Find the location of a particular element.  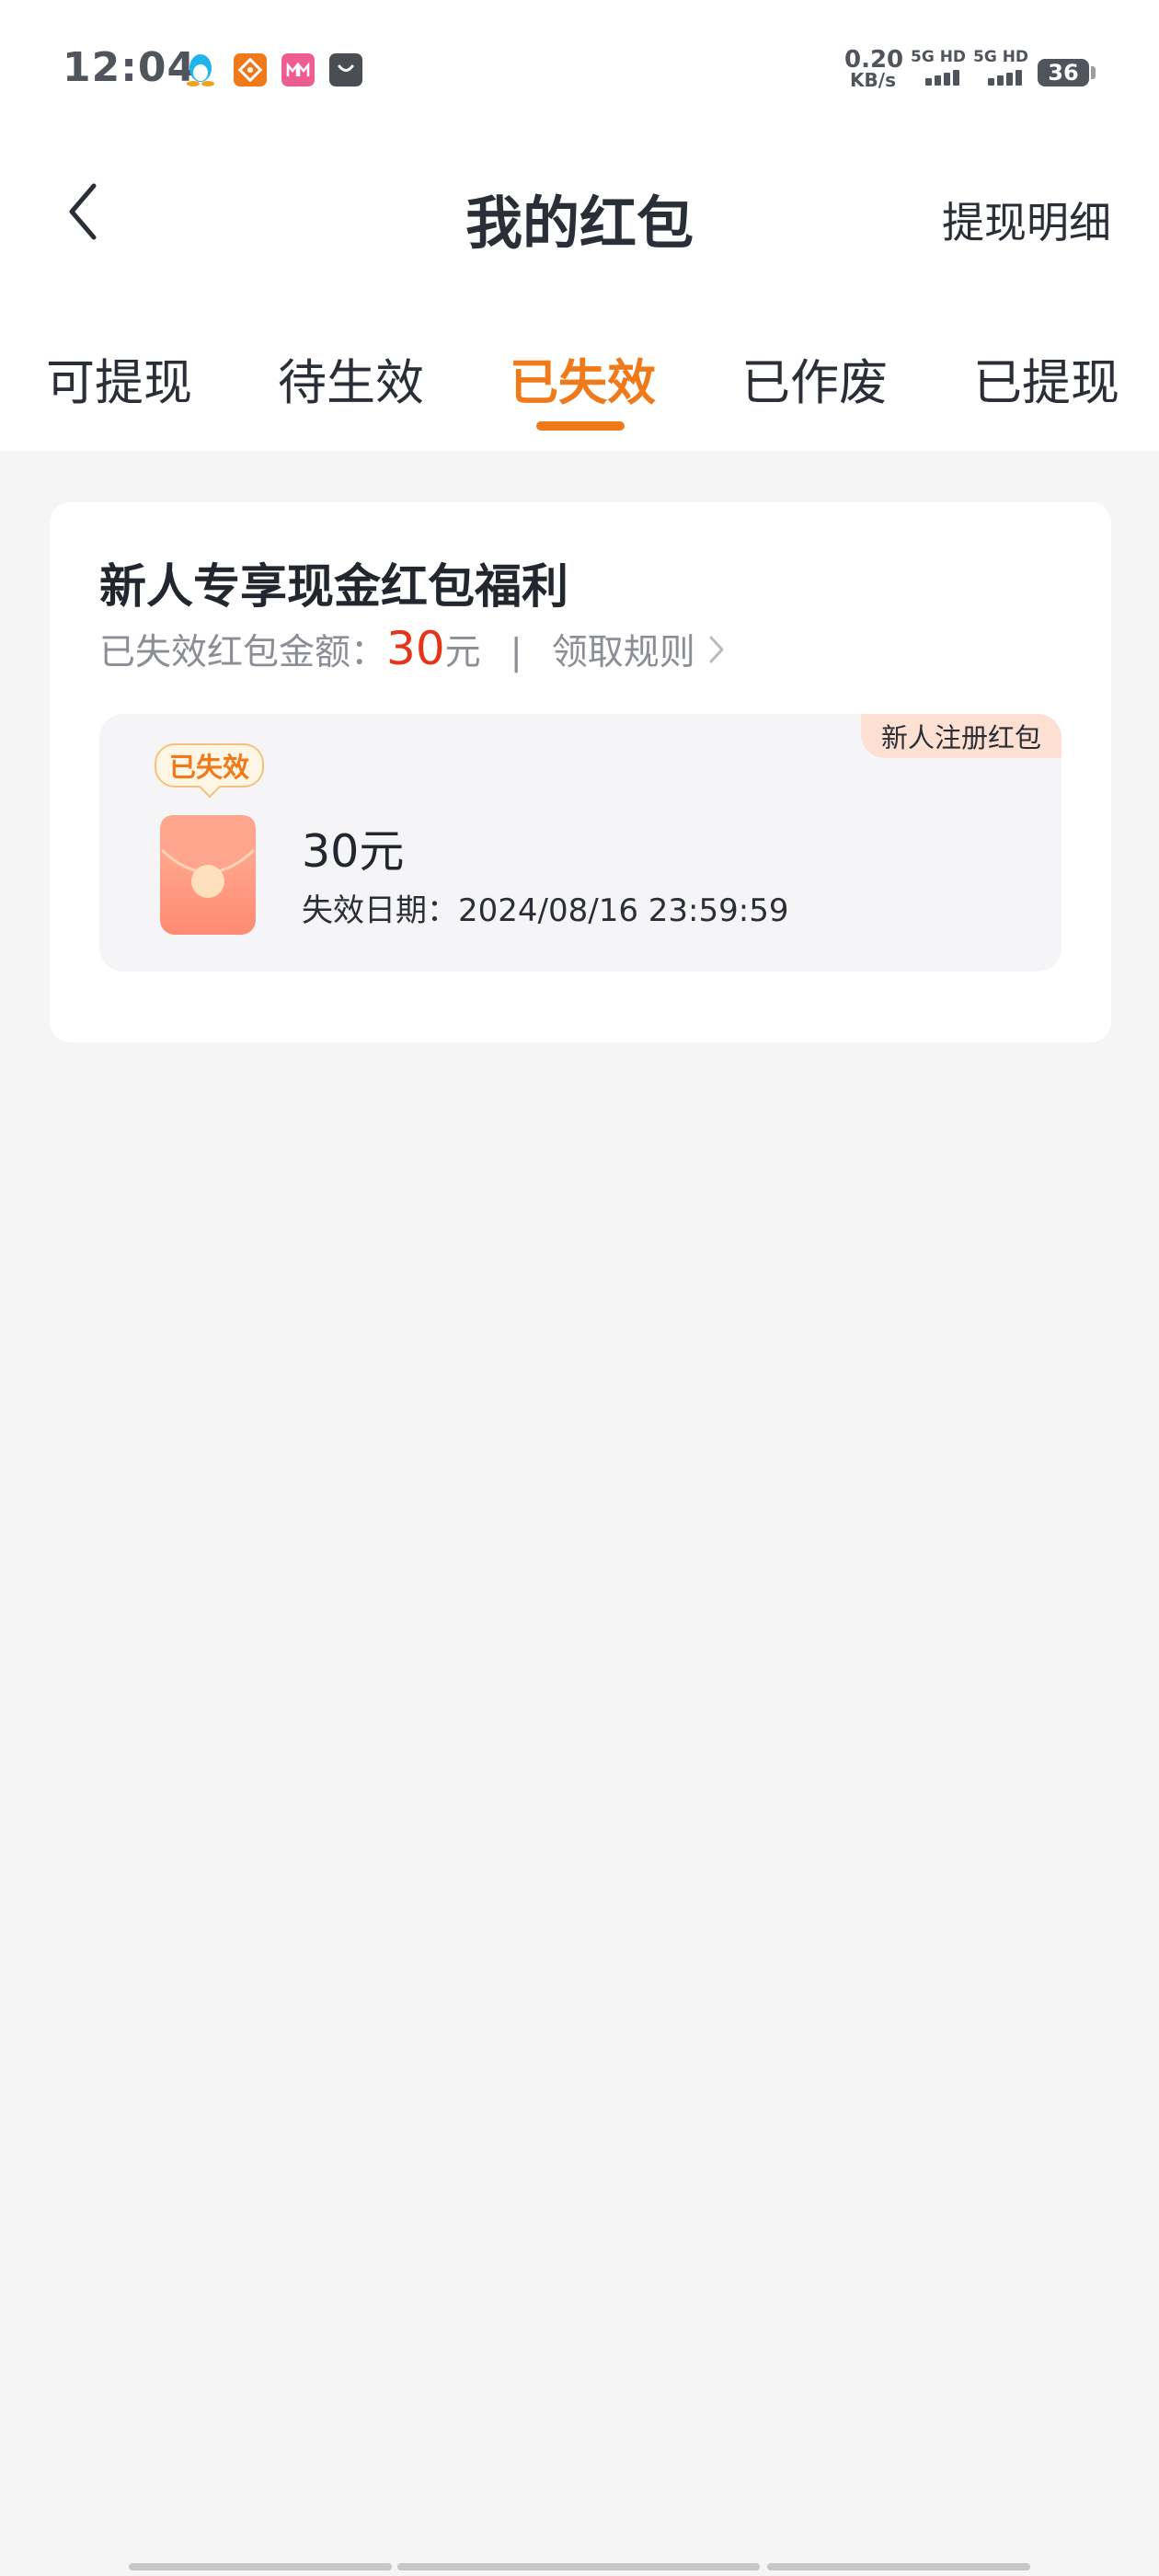

red-packet-item: 新人注册红包 已失效 30元 失效日期：2024/08/16 23:59:59 is located at coordinates (580, 843).